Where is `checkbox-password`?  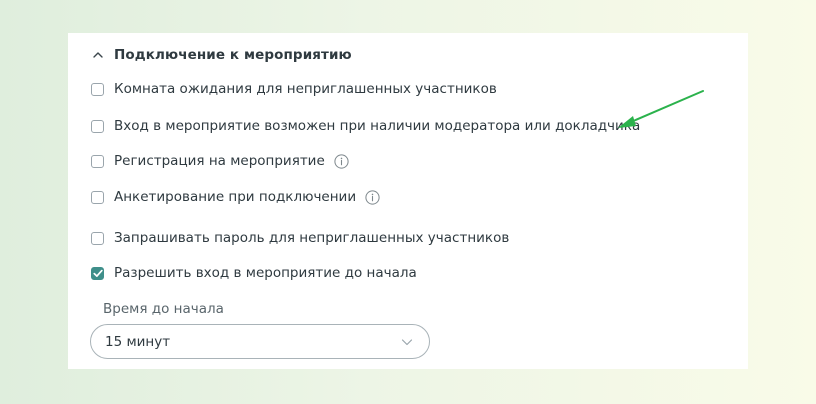 checkbox-password is located at coordinates (97, 238).